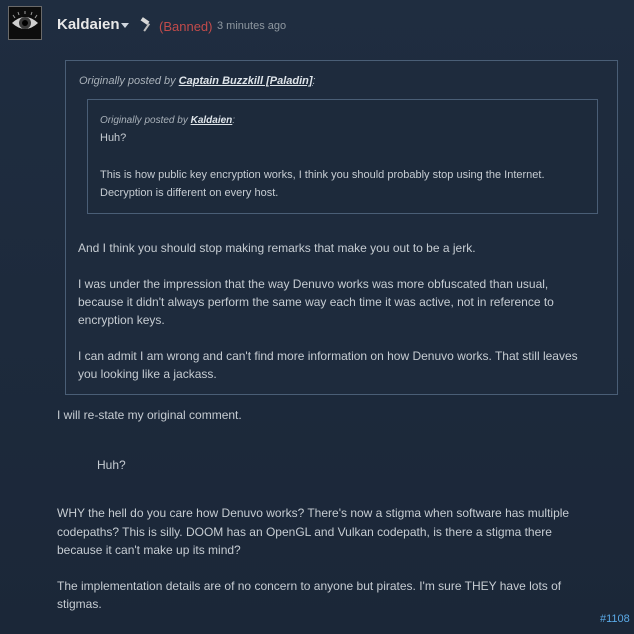 Image resolution: width=634 pixels, height=634 pixels. I want to click on reply-line: stigmas., so click(79, 604).